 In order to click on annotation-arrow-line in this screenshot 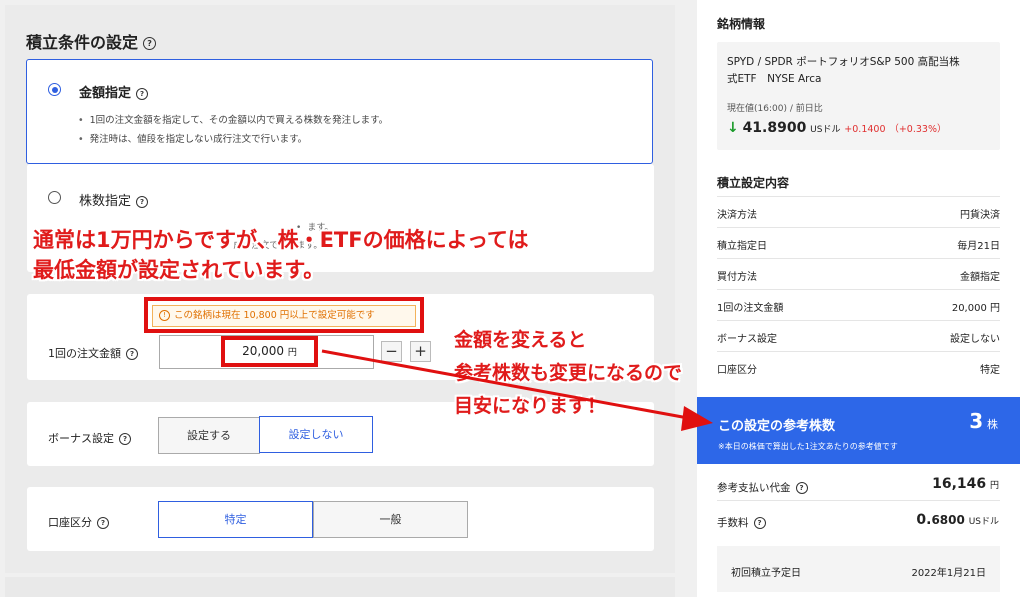, I will do `click(505, 384)`.